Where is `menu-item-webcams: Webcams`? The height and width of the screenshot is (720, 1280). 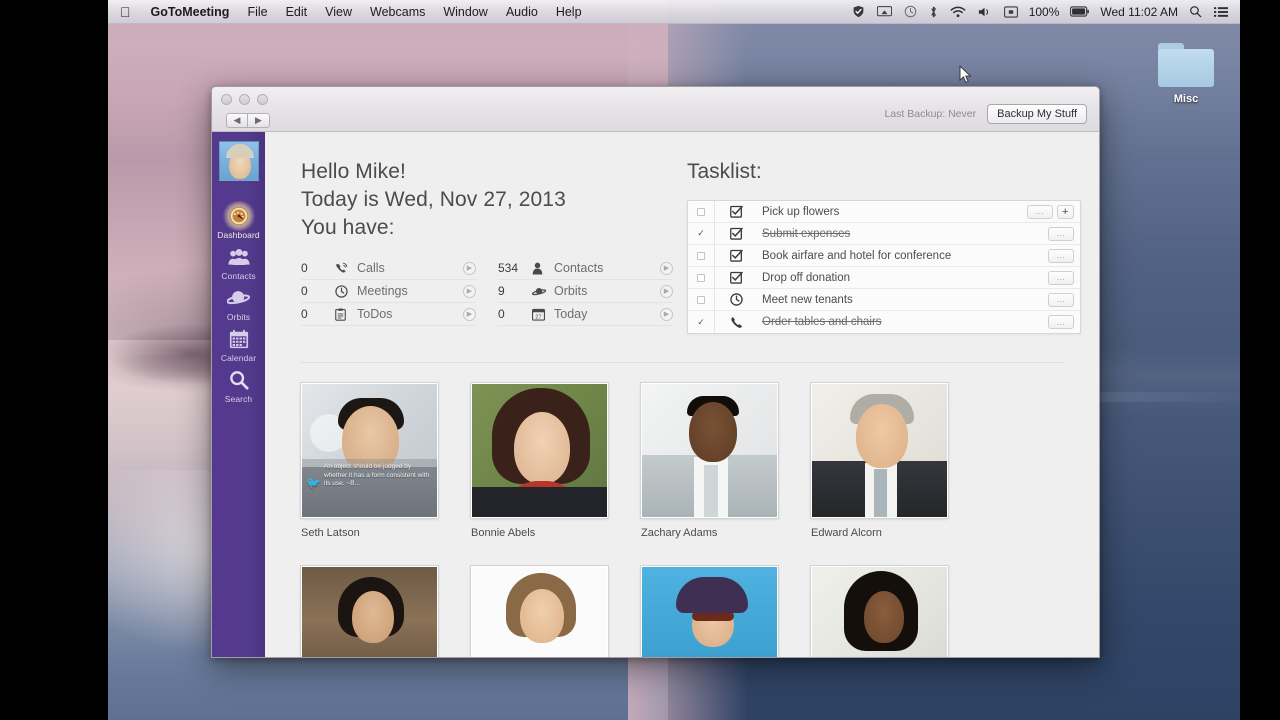 menu-item-webcams: Webcams is located at coordinates (397, 11).